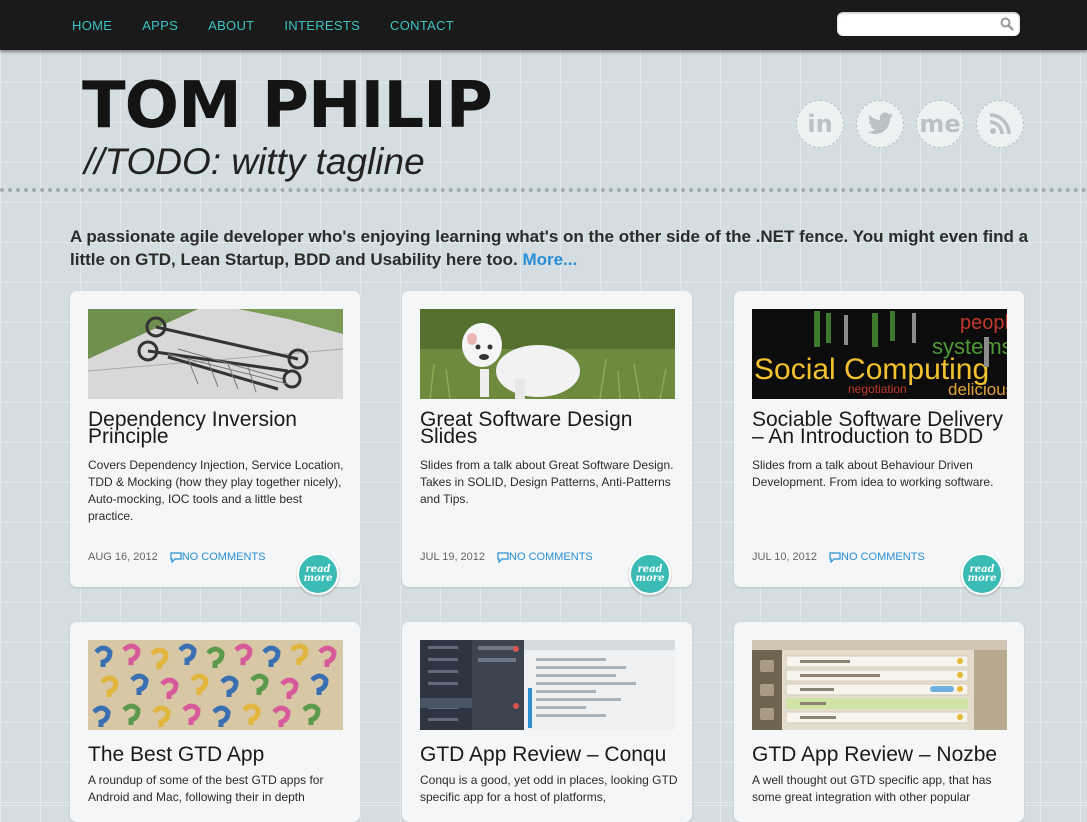 This screenshot has height=822, width=1087. I want to click on post-title: The Best GTD App, so click(220, 754).